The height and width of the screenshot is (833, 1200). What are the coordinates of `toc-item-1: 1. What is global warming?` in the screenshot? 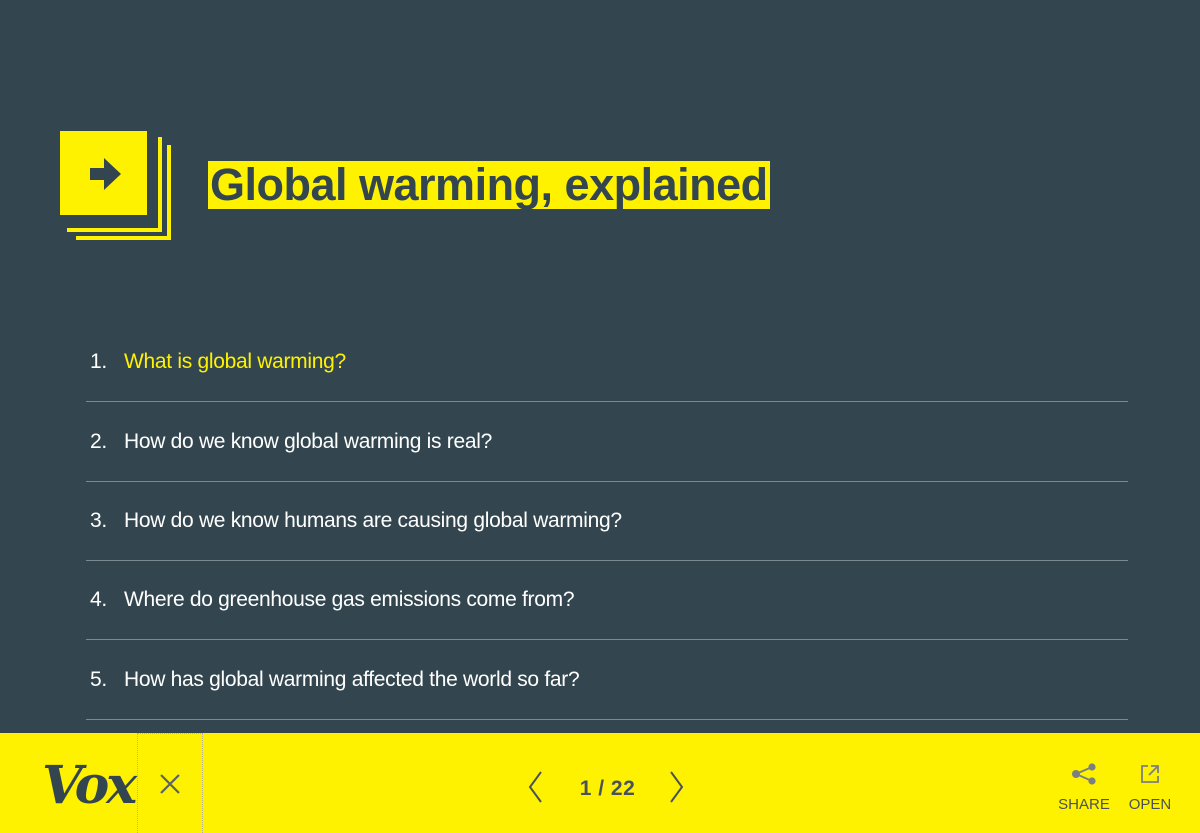 It's located at (607, 362).